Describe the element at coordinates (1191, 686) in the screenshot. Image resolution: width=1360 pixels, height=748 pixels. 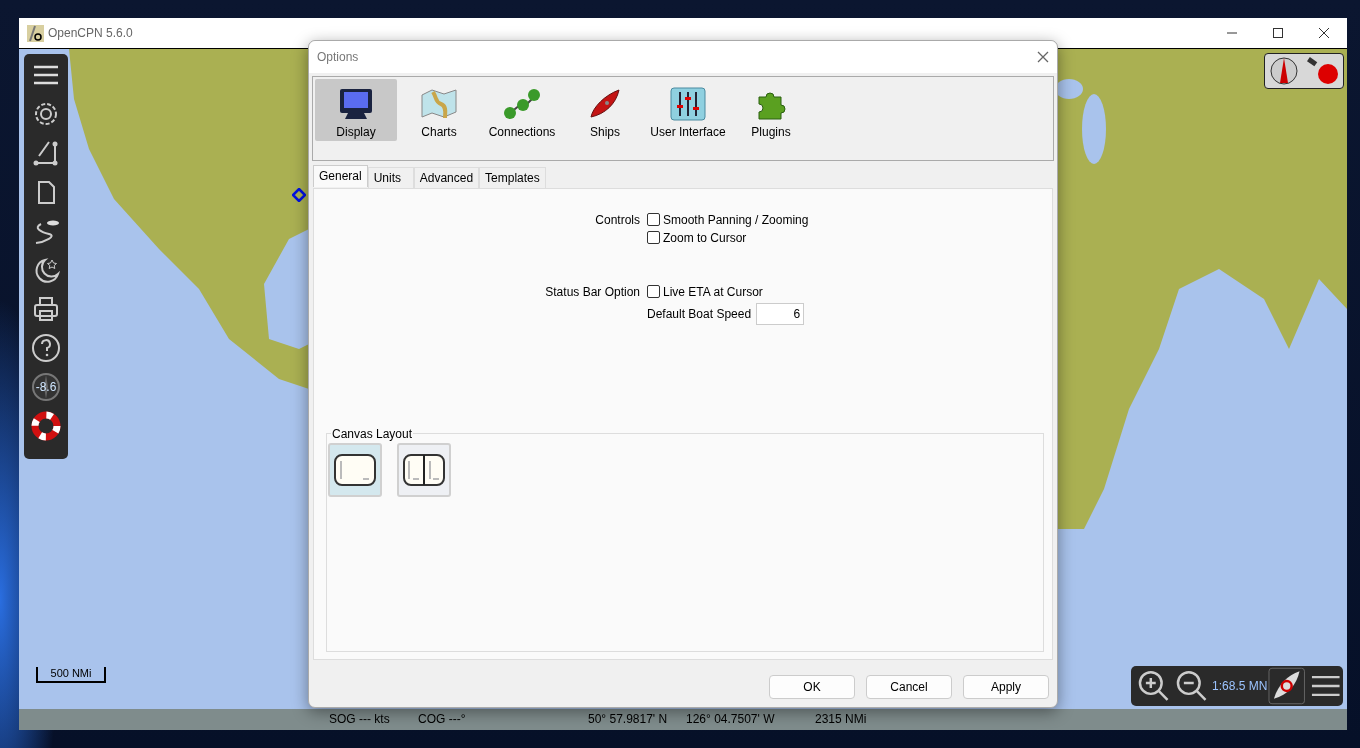
I see `zoom-out-icon` at that location.